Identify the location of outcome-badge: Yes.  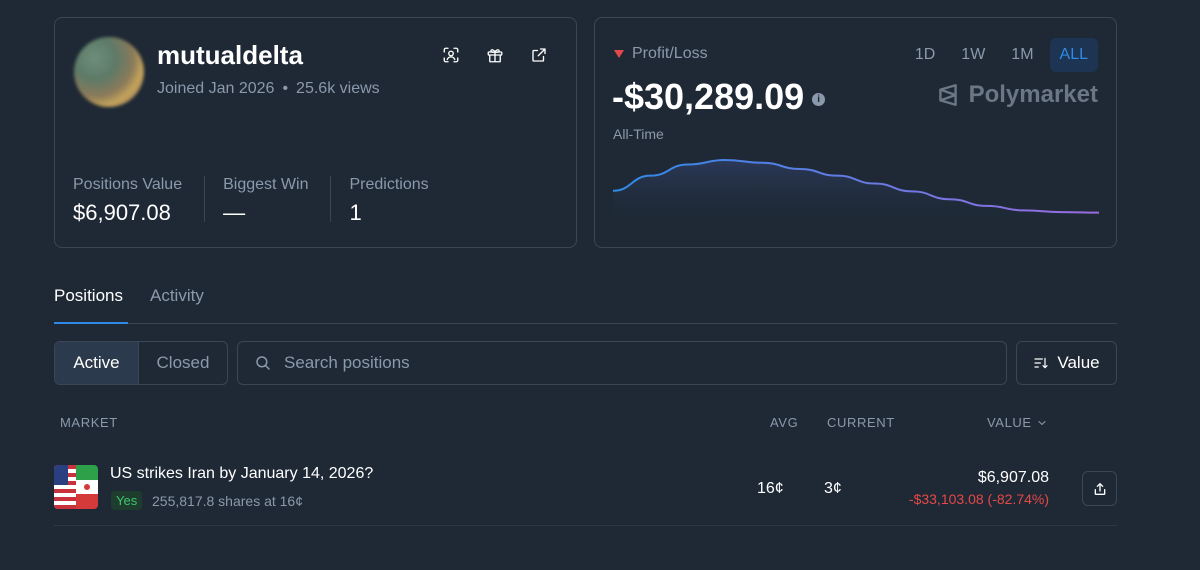
(127, 500).